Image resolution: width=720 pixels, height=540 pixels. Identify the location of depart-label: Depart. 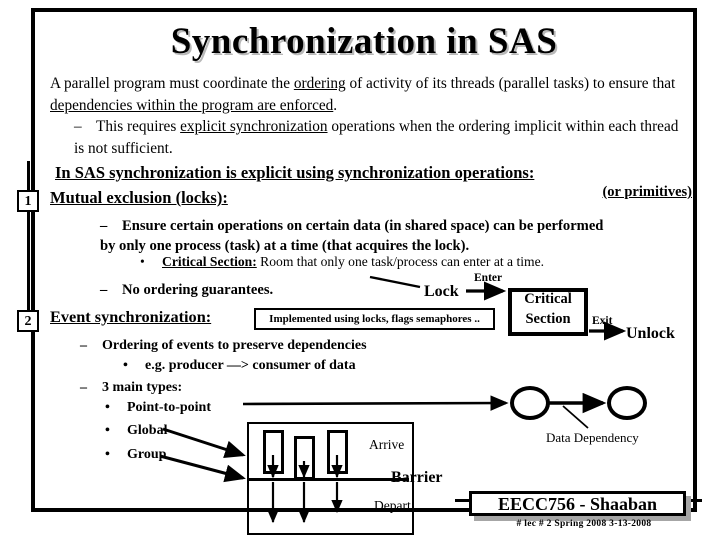
(392, 505).